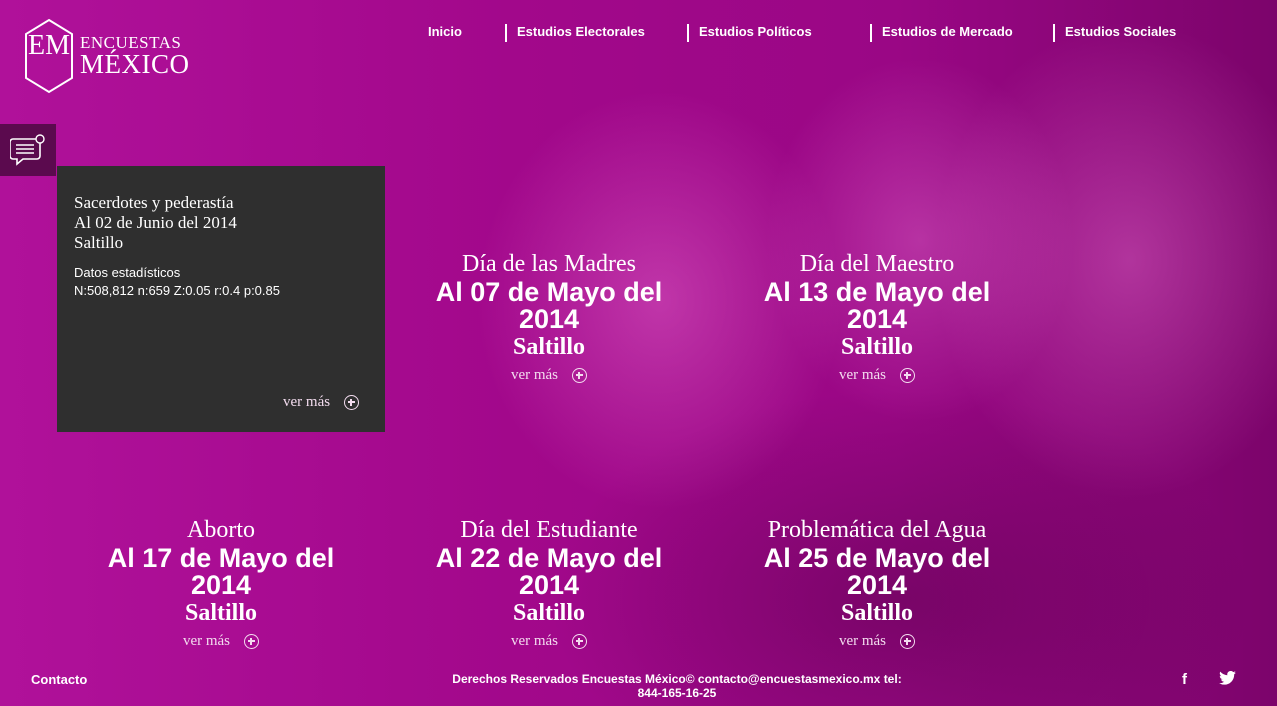 The image size is (1277, 706). What do you see at coordinates (581, 31) in the screenshot?
I see `nav-item-estudios-electorales: Estudios Electorales` at bounding box center [581, 31].